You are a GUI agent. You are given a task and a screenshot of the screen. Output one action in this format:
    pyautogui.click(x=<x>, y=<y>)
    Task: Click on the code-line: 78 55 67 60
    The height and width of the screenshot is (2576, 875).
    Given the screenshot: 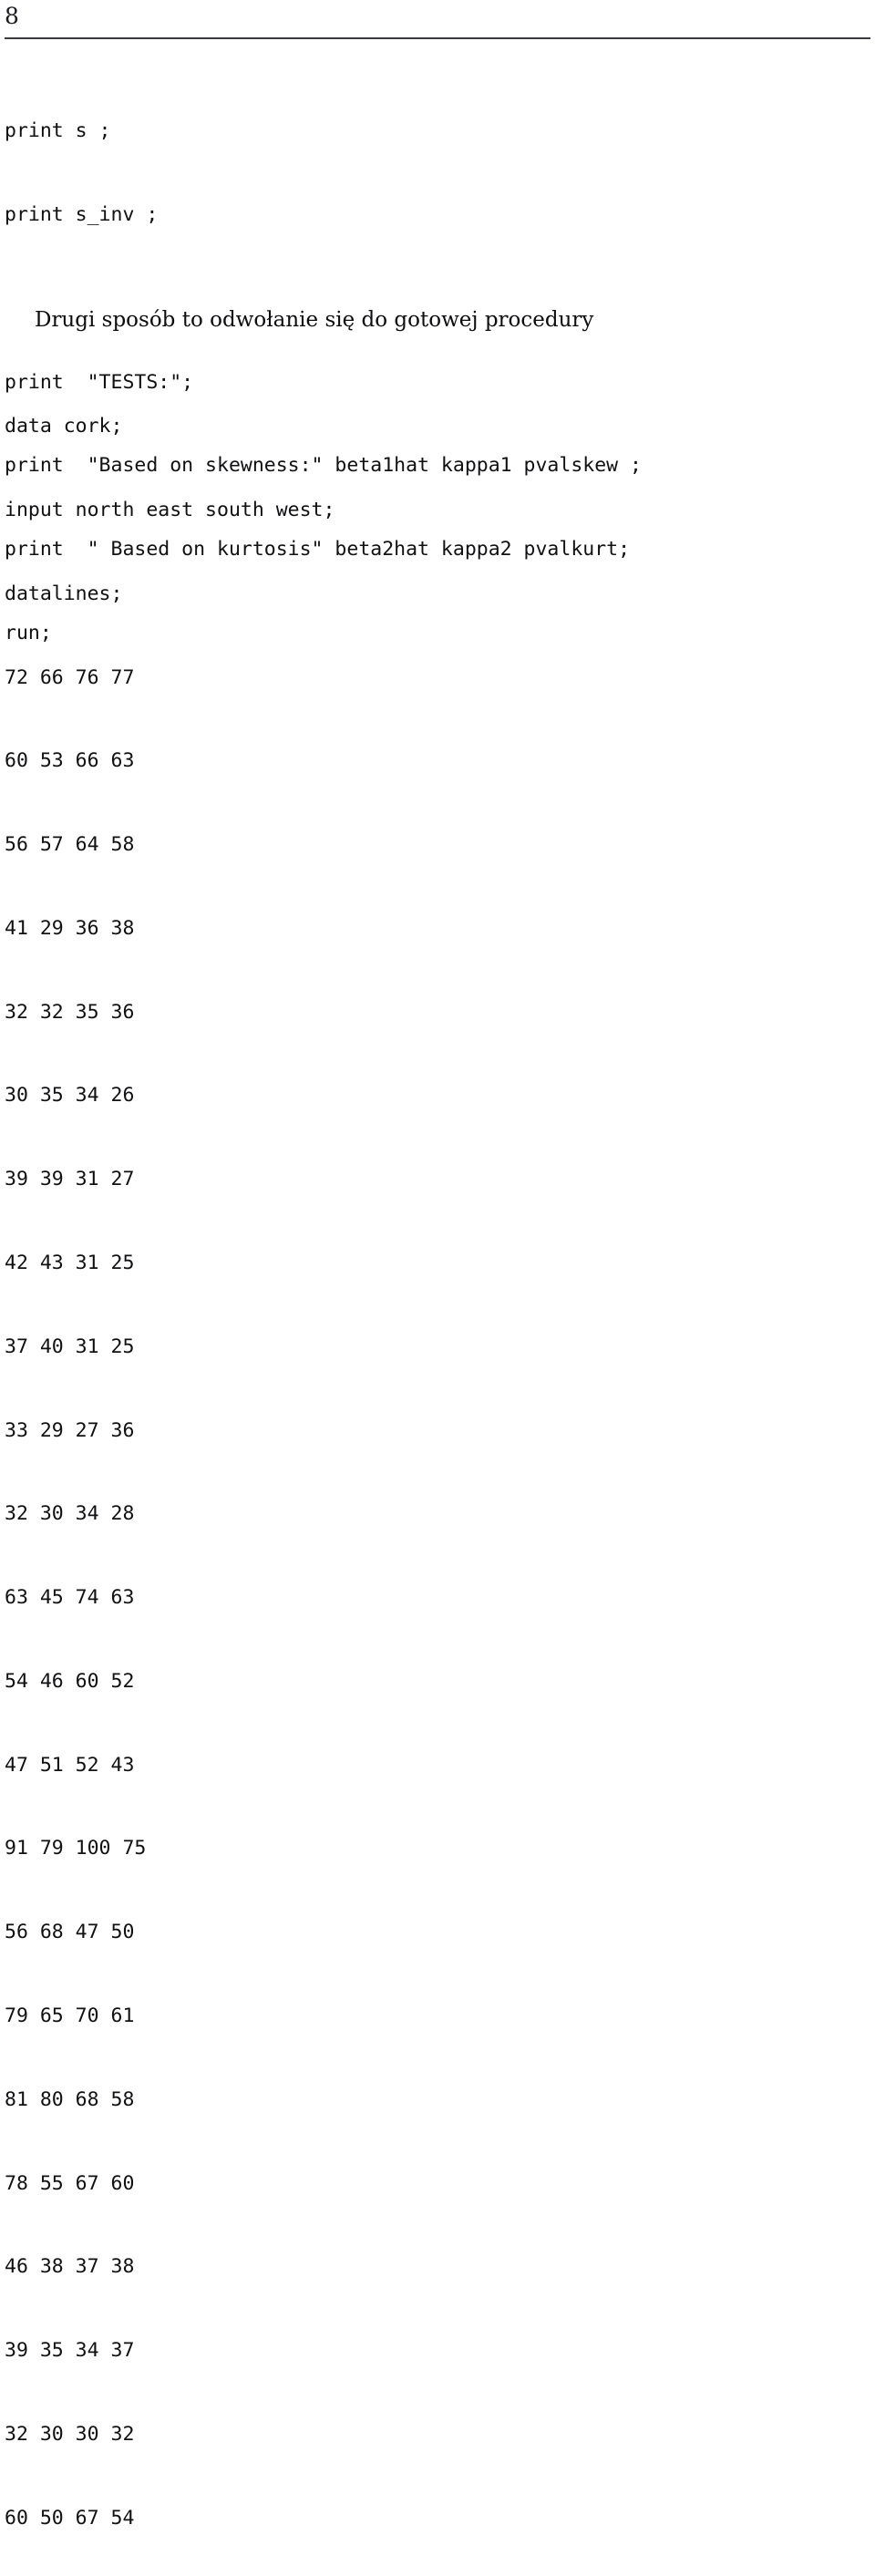 What is the action you would take?
    pyautogui.click(x=70, y=2183)
    